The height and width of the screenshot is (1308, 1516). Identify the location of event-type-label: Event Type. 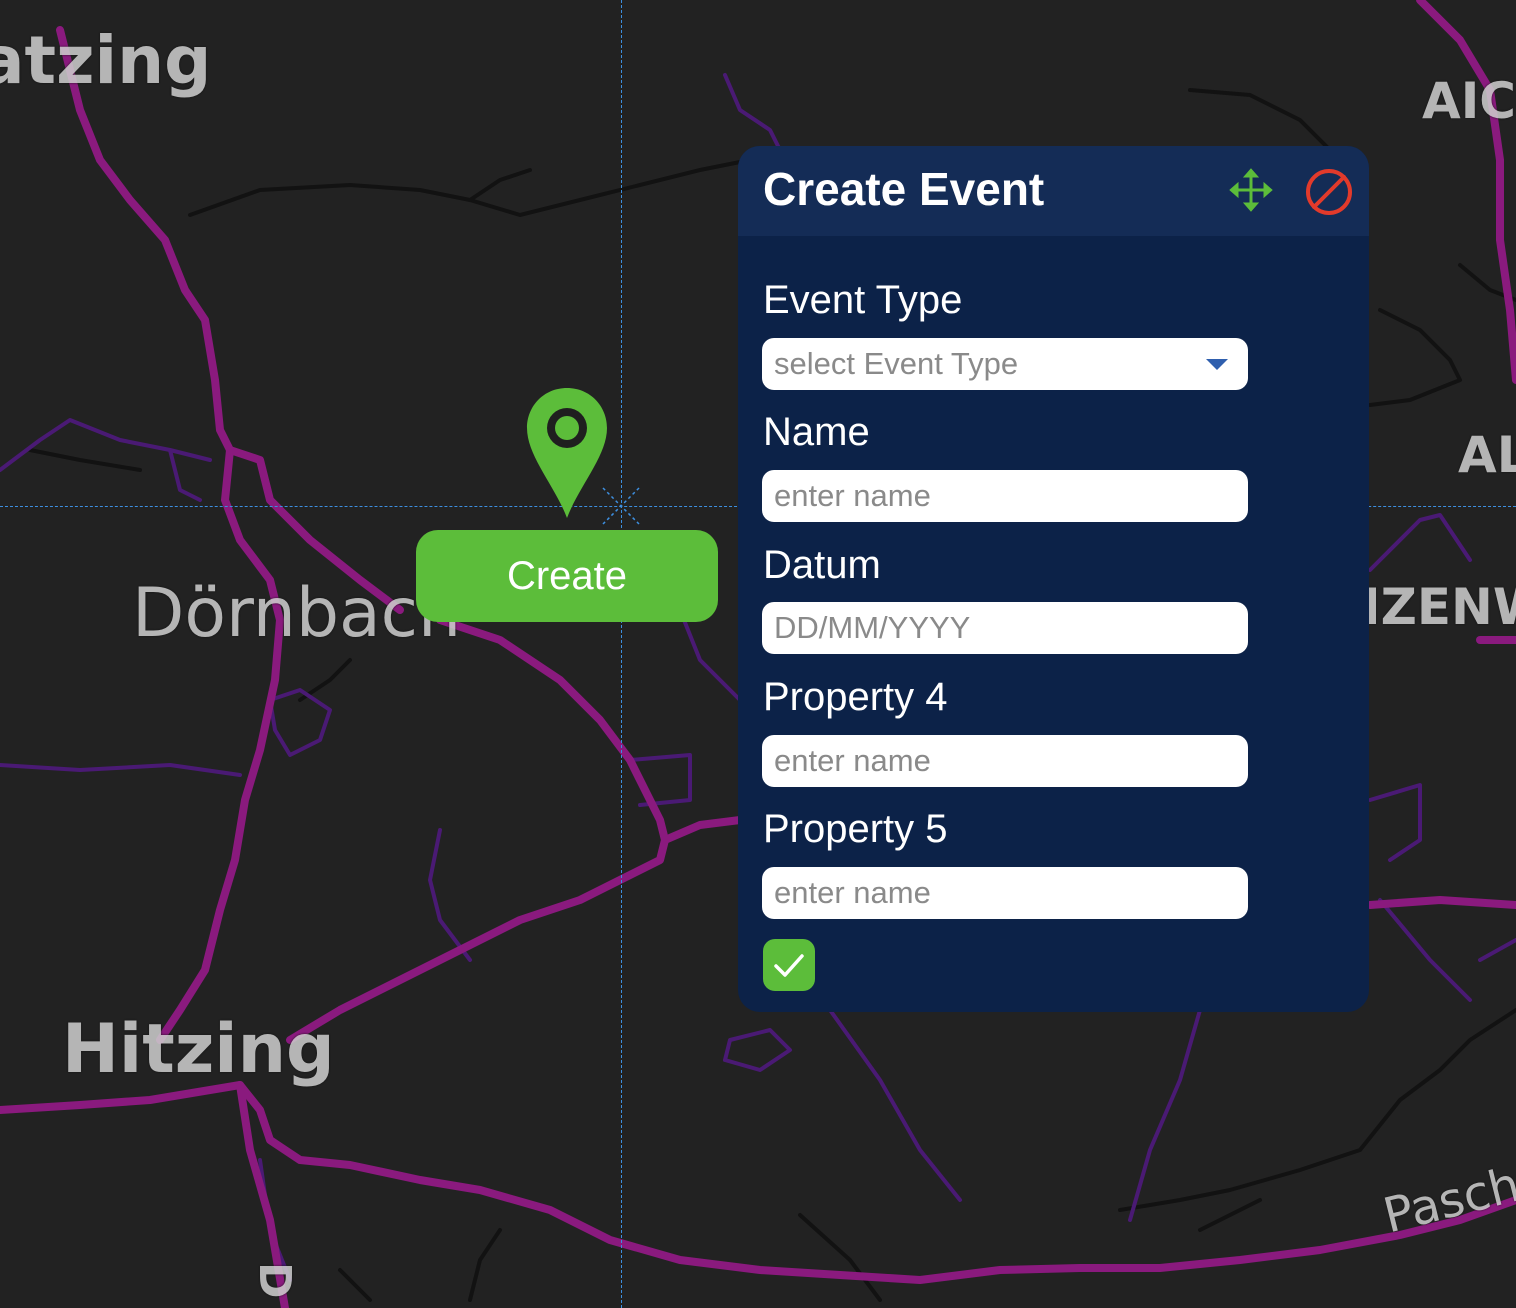
(863, 300).